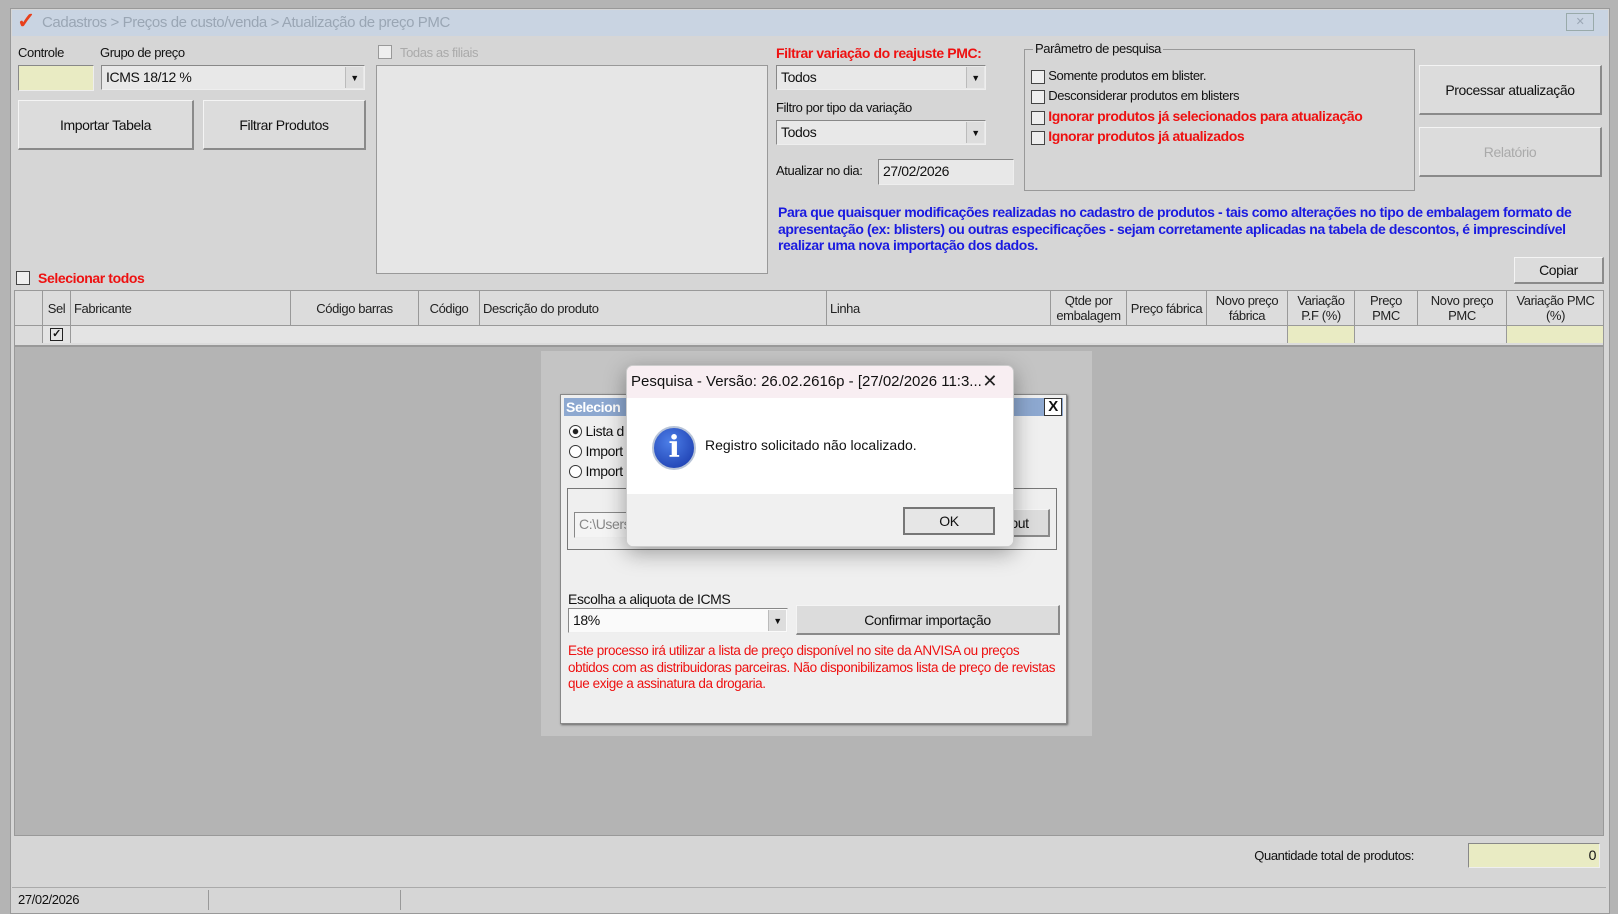  I want to click on col-novo-preco-fabrica: Novo preço fábrica, so click(1247, 308).